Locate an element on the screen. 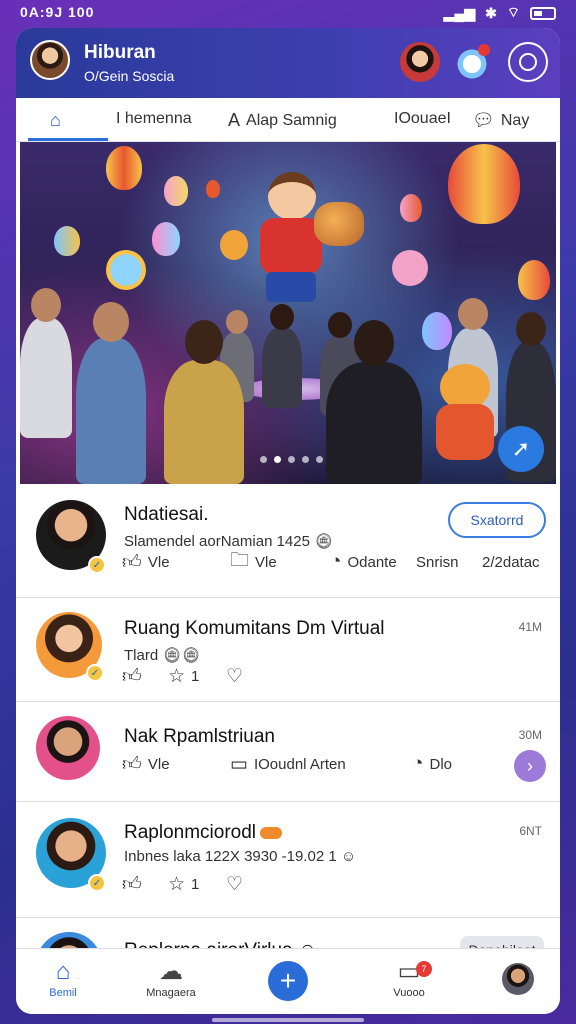 This screenshot has width=576, height=1024. post-author: Raplonmciorodl is located at coordinates (203, 833).